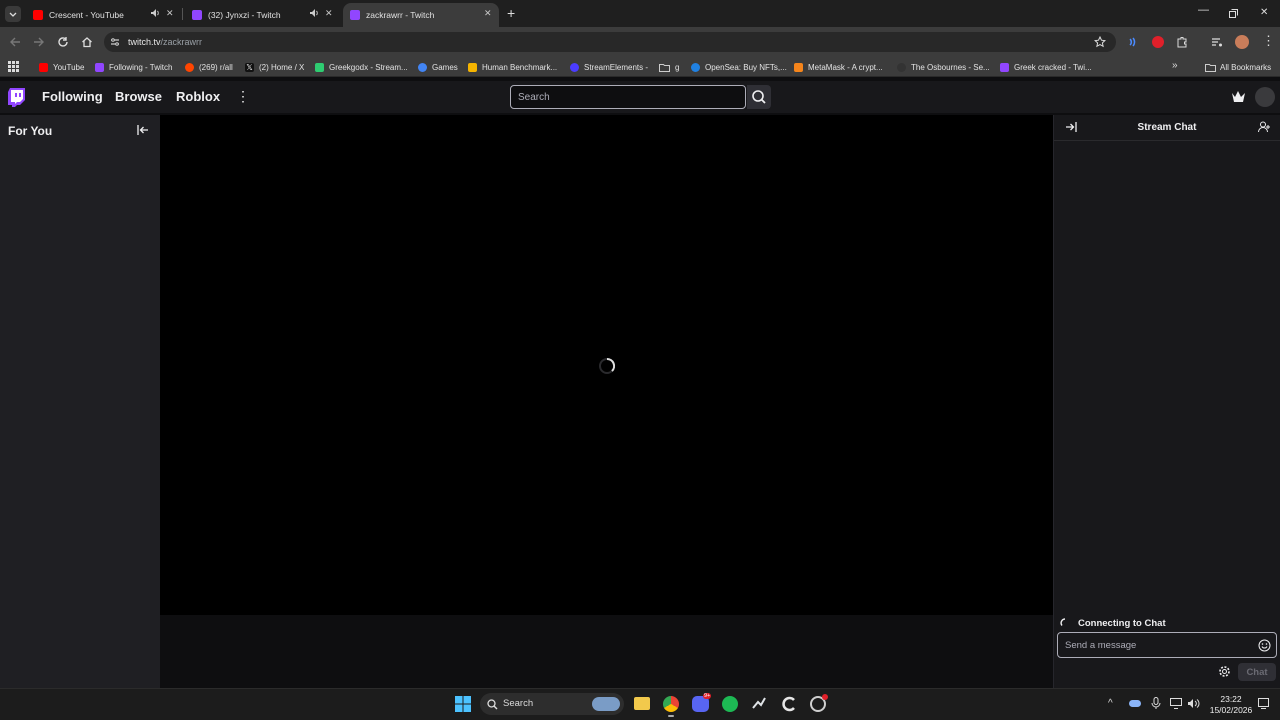 This screenshot has width=1280, height=720. What do you see at coordinates (141, 67) in the screenshot?
I see `bookmark-label: Following - Twitch` at bounding box center [141, 67].